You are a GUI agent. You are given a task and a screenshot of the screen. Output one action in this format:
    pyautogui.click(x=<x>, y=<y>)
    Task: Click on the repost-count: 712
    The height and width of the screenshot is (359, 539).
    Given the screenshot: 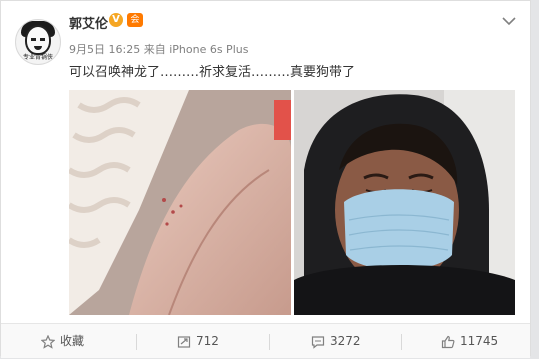 What is the action you would take?
    pyautogui.click(x=207, y=341)
    